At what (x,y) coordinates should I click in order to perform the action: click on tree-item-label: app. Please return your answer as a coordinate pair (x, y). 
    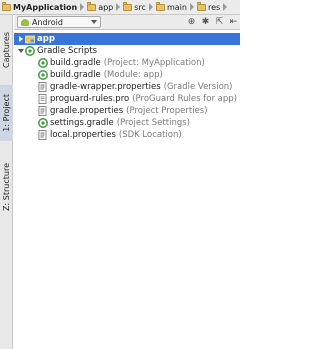
    Looking at the image, I should click on (46, 39).